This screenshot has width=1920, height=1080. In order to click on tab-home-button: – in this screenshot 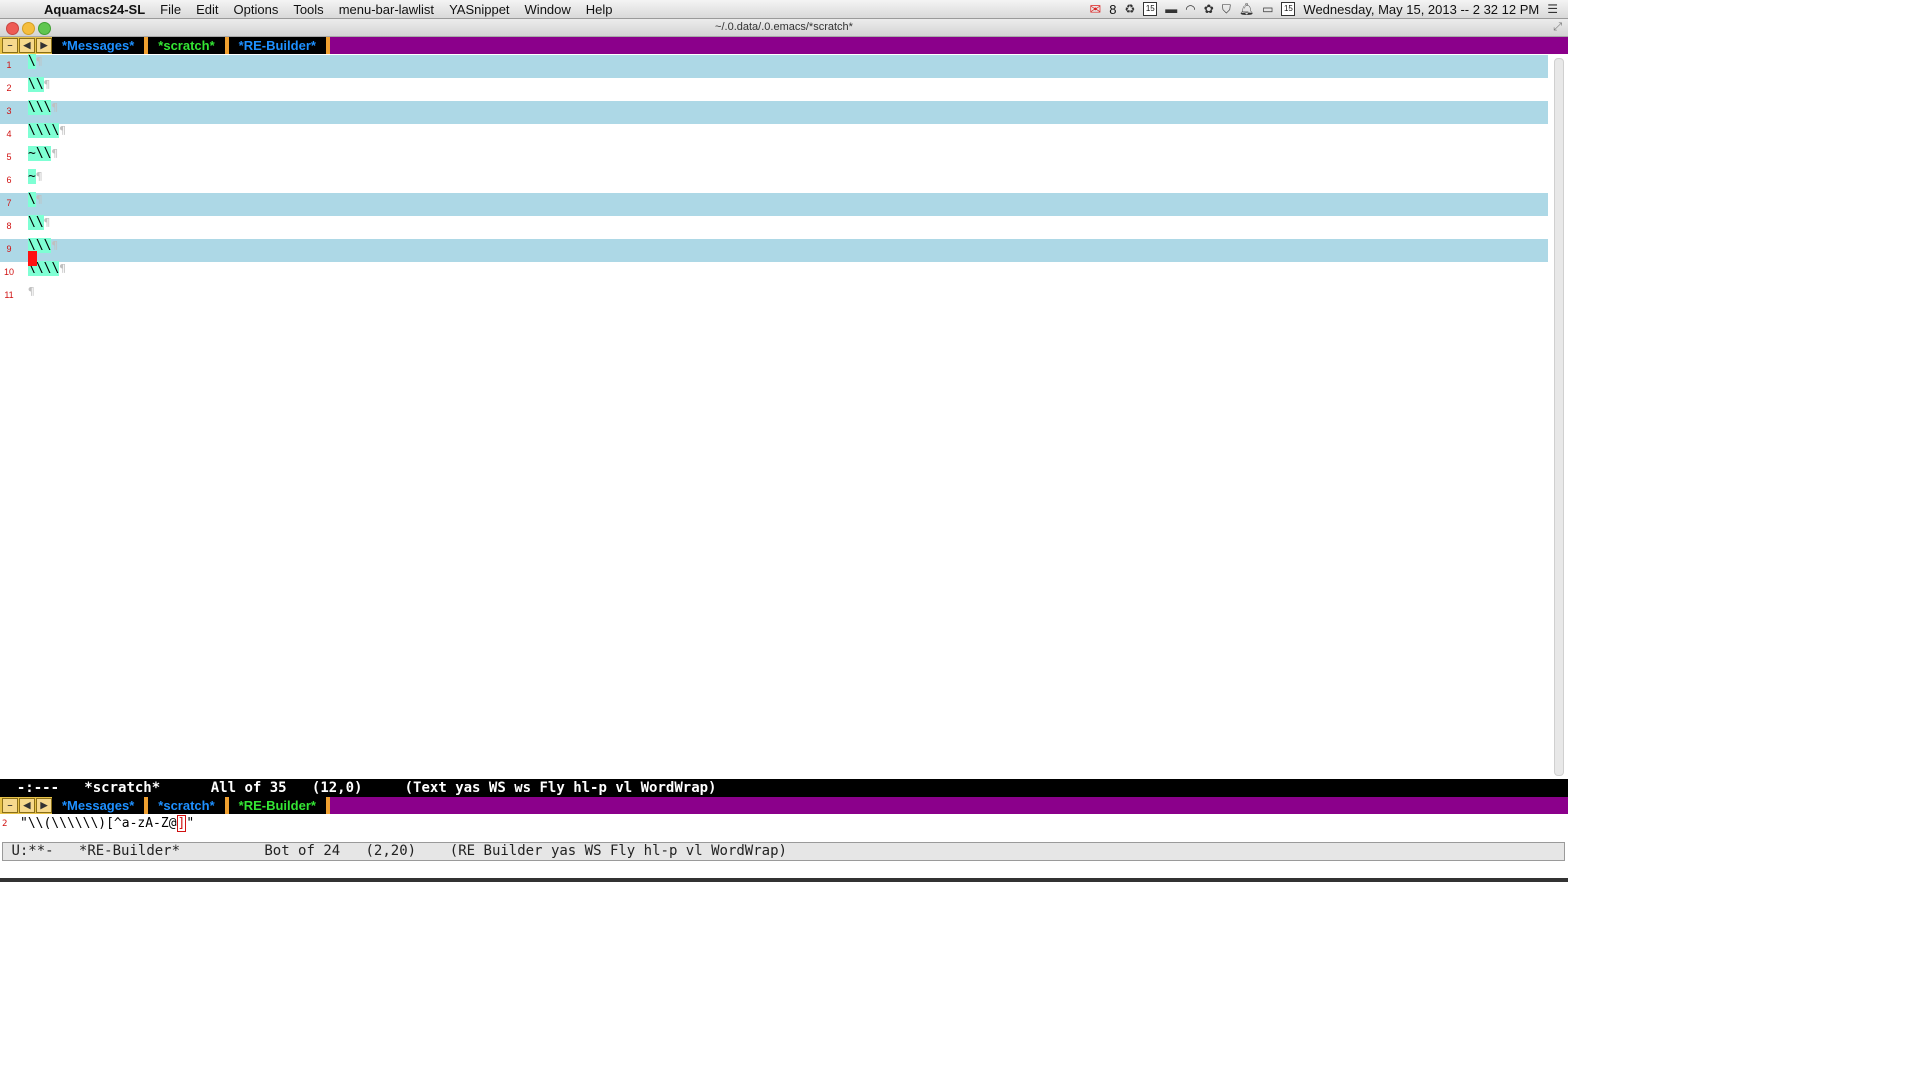, I will do `click(10, 45)`.